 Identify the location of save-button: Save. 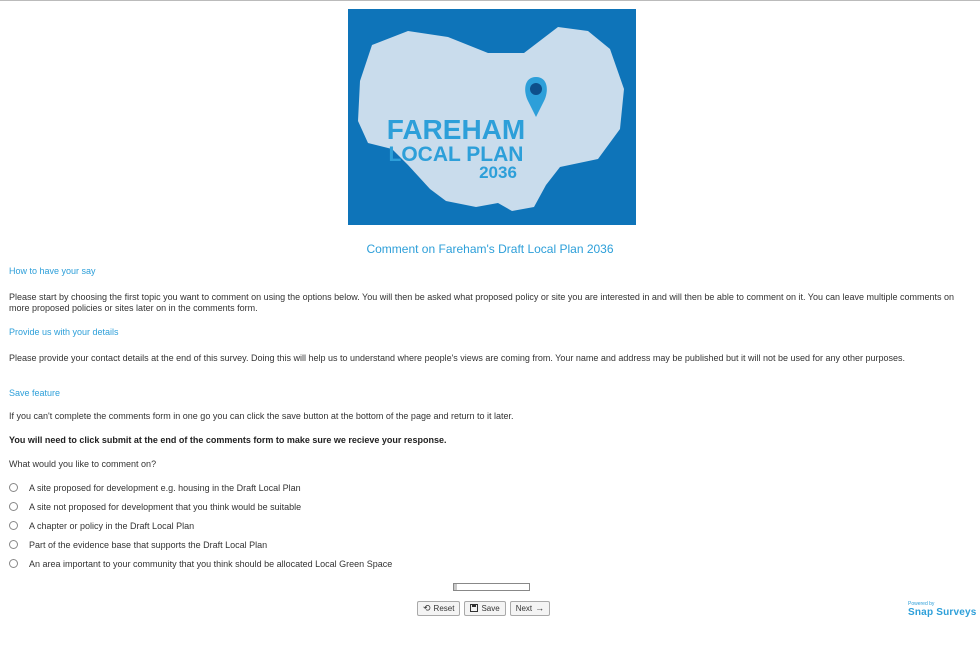
(485, 608).